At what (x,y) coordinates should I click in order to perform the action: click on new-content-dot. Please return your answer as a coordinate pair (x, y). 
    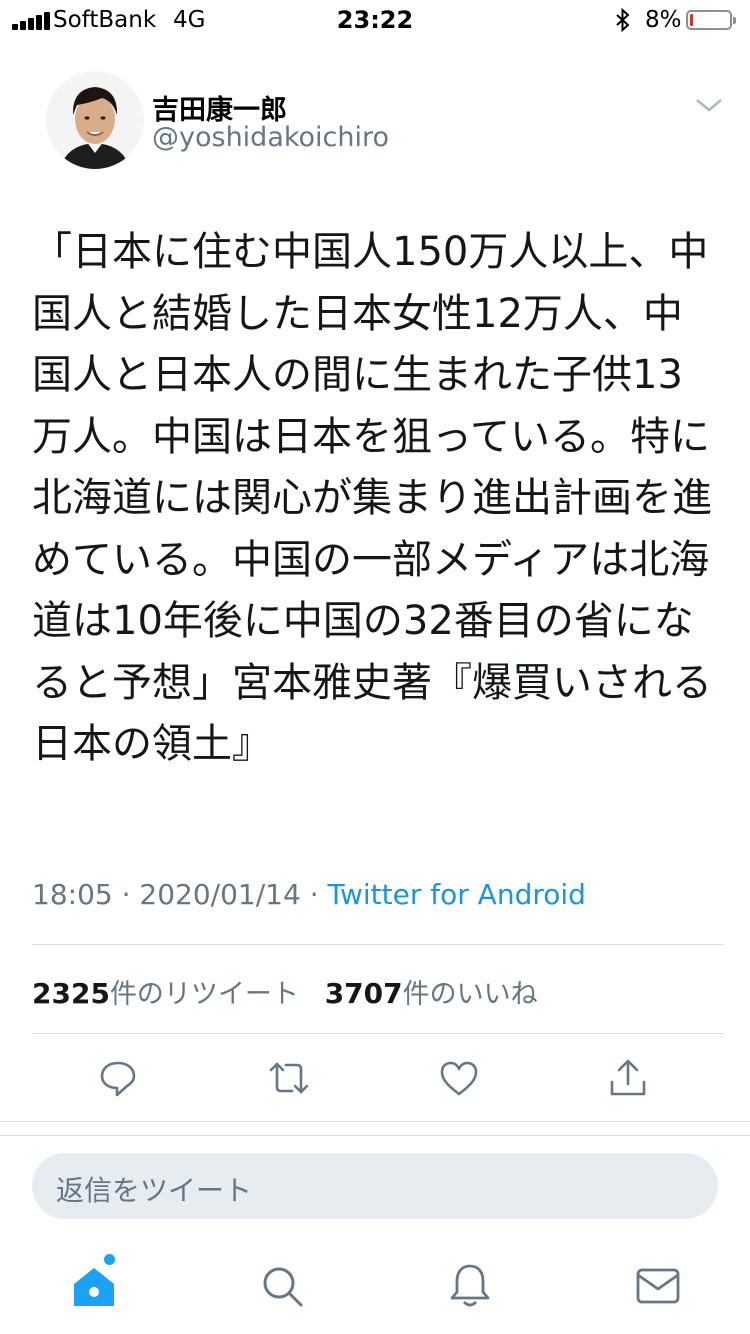
    Looking at the image, I should click on (109, 1259).